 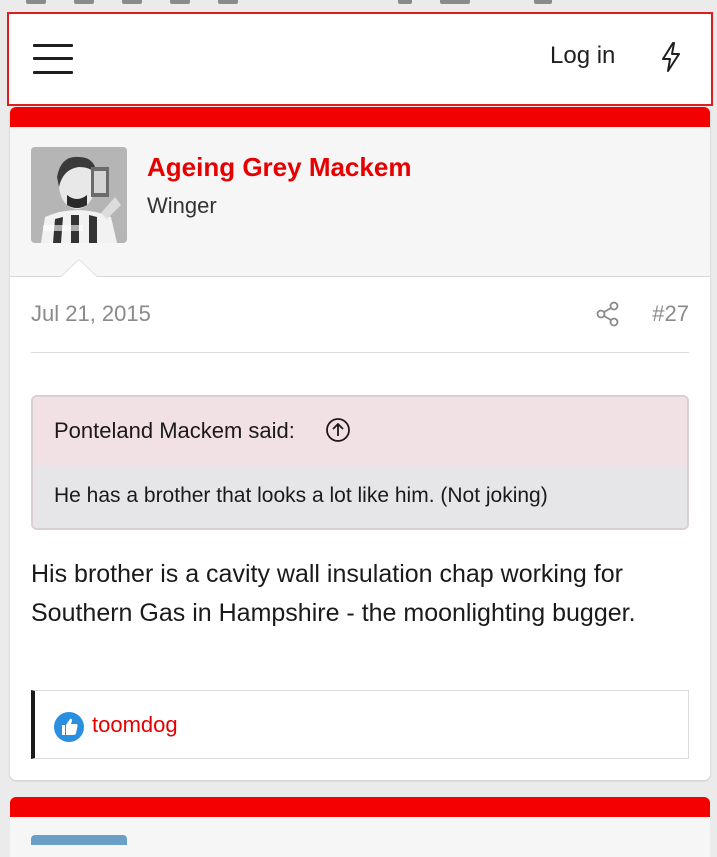 I want to click on status-bar, so click(x=358, y=5).